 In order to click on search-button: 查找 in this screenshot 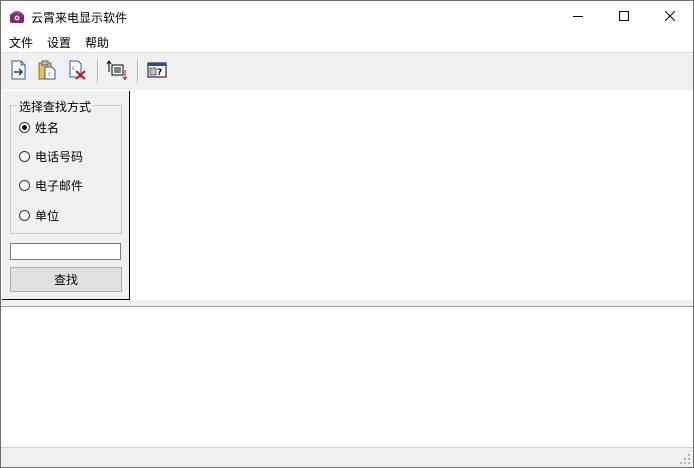, I will do `click(66, 279)`.